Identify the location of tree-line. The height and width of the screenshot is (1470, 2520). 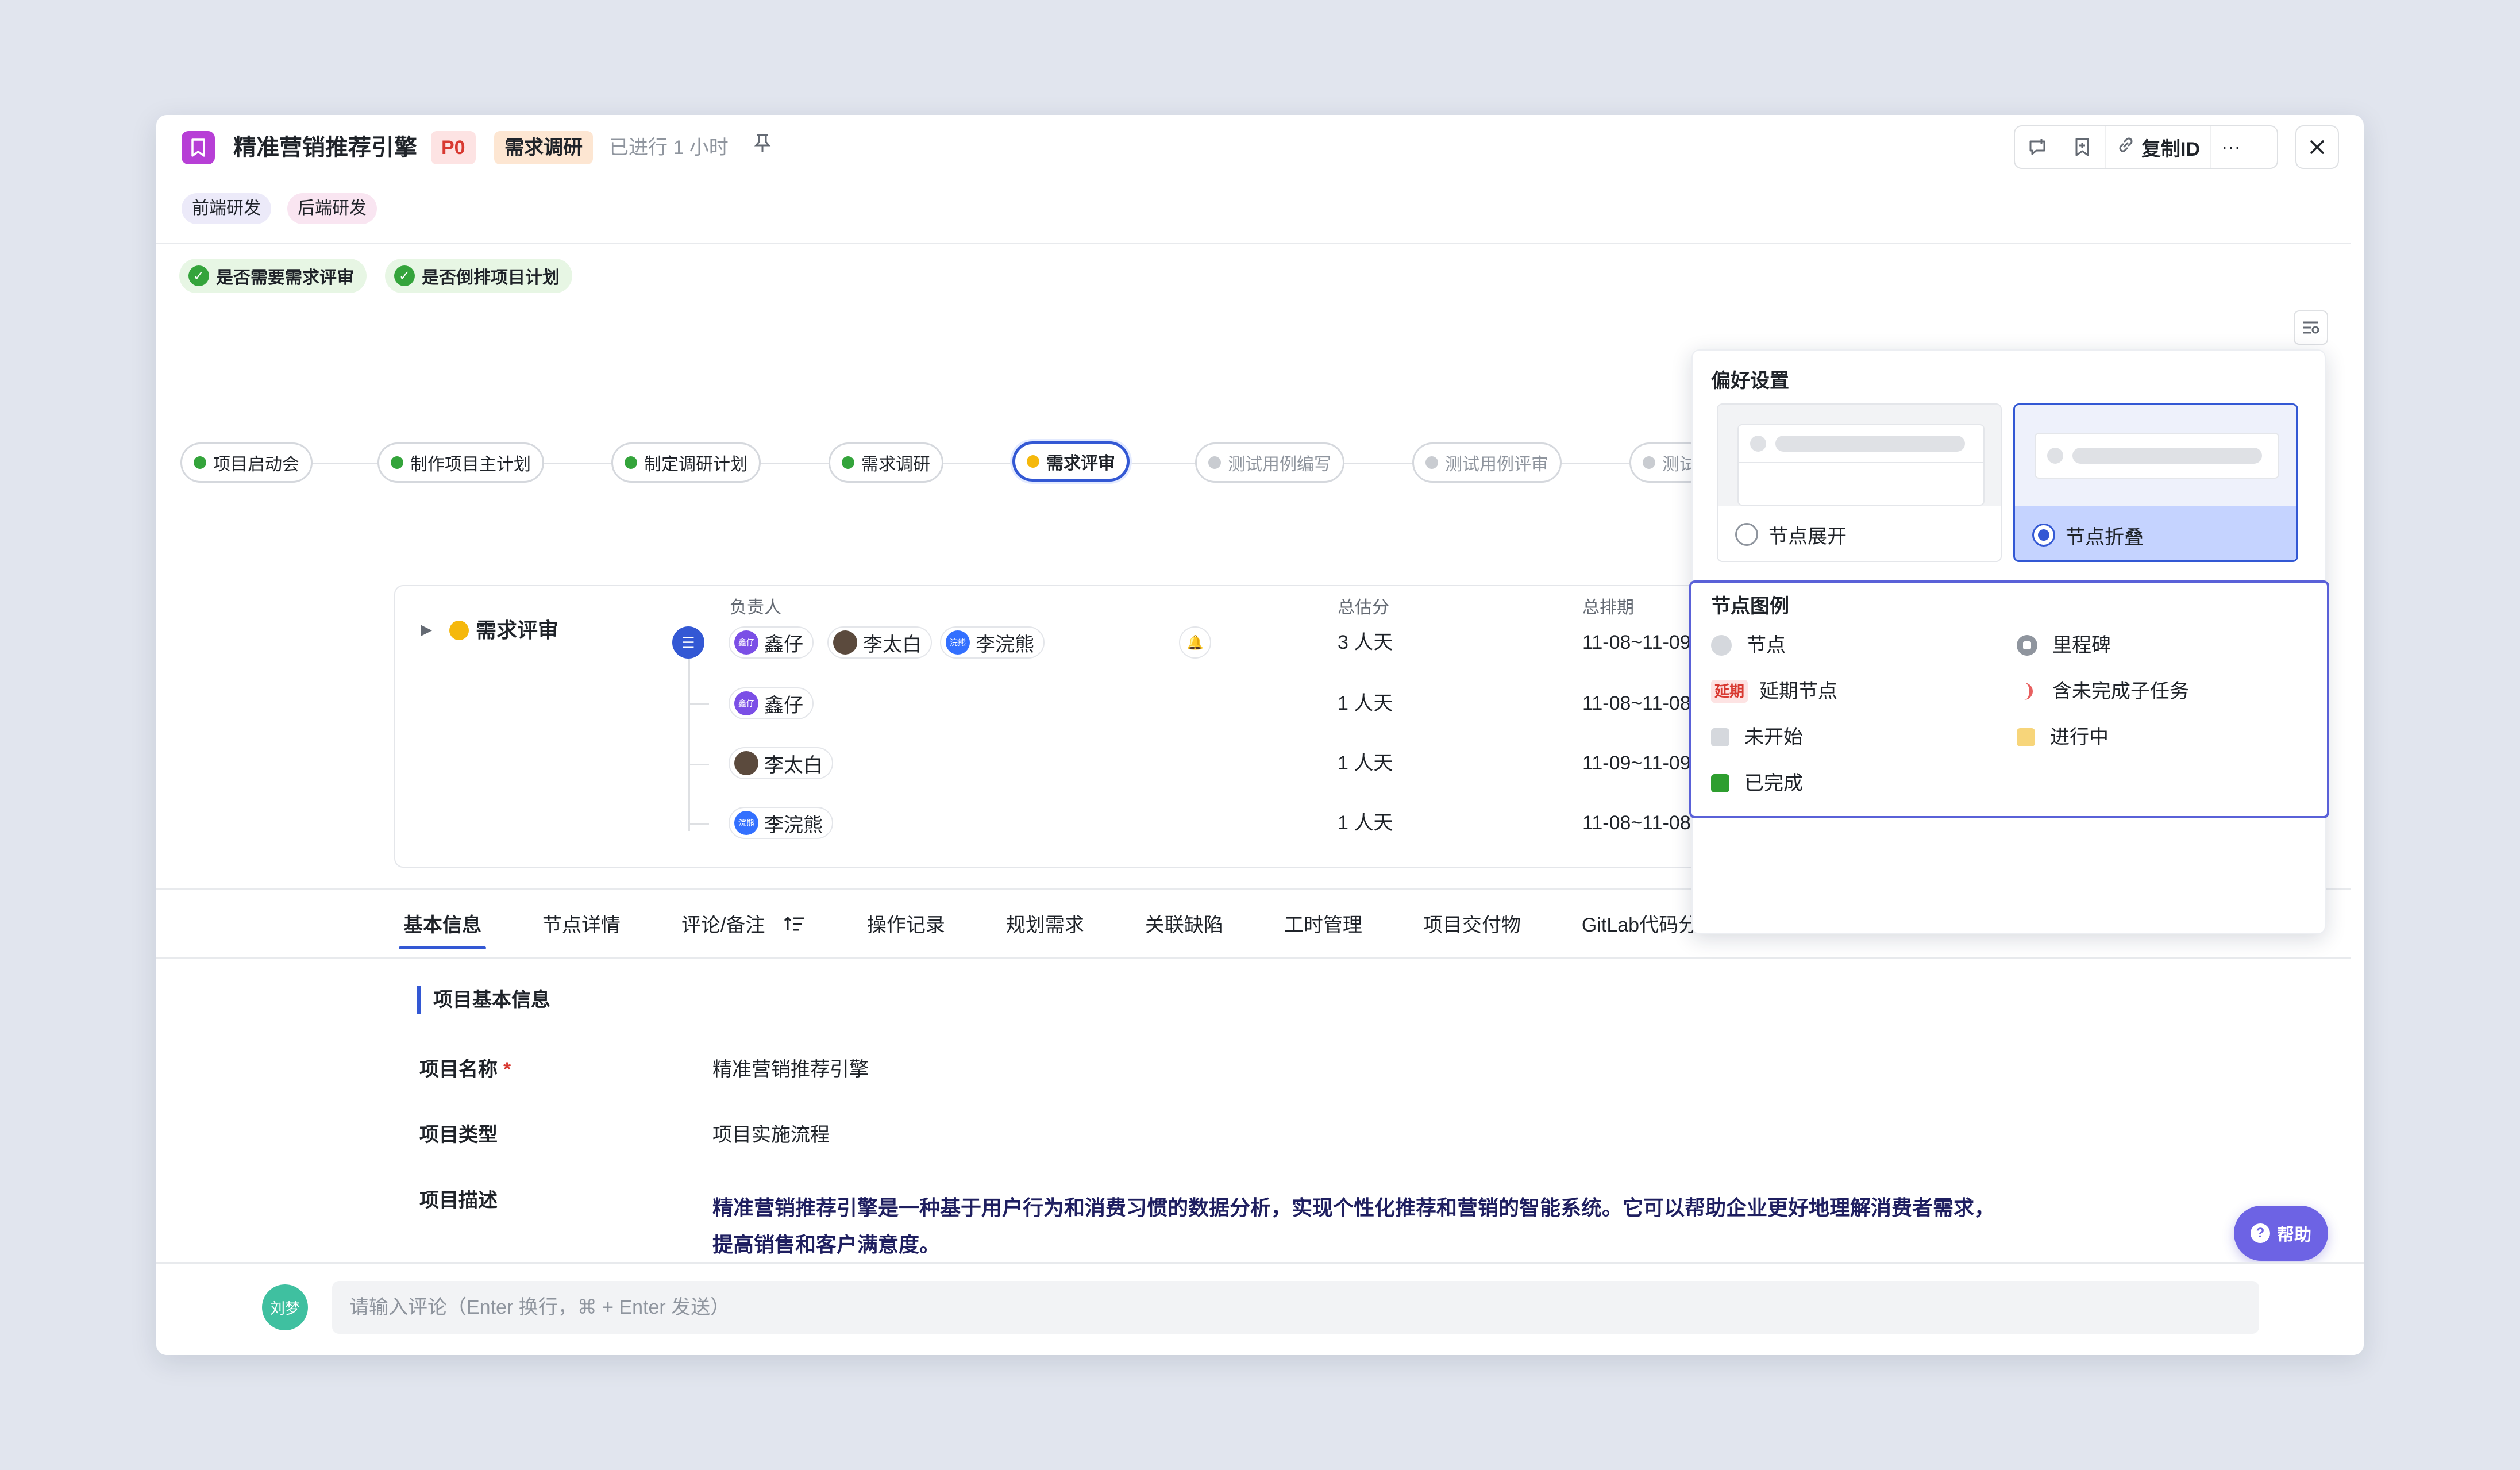
(689, 745).